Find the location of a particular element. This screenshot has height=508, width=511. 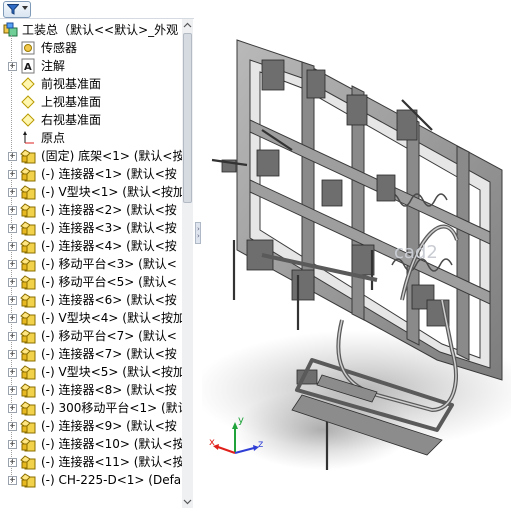

splitter-collapse-handle: › › is located at coordinates (198, 233).